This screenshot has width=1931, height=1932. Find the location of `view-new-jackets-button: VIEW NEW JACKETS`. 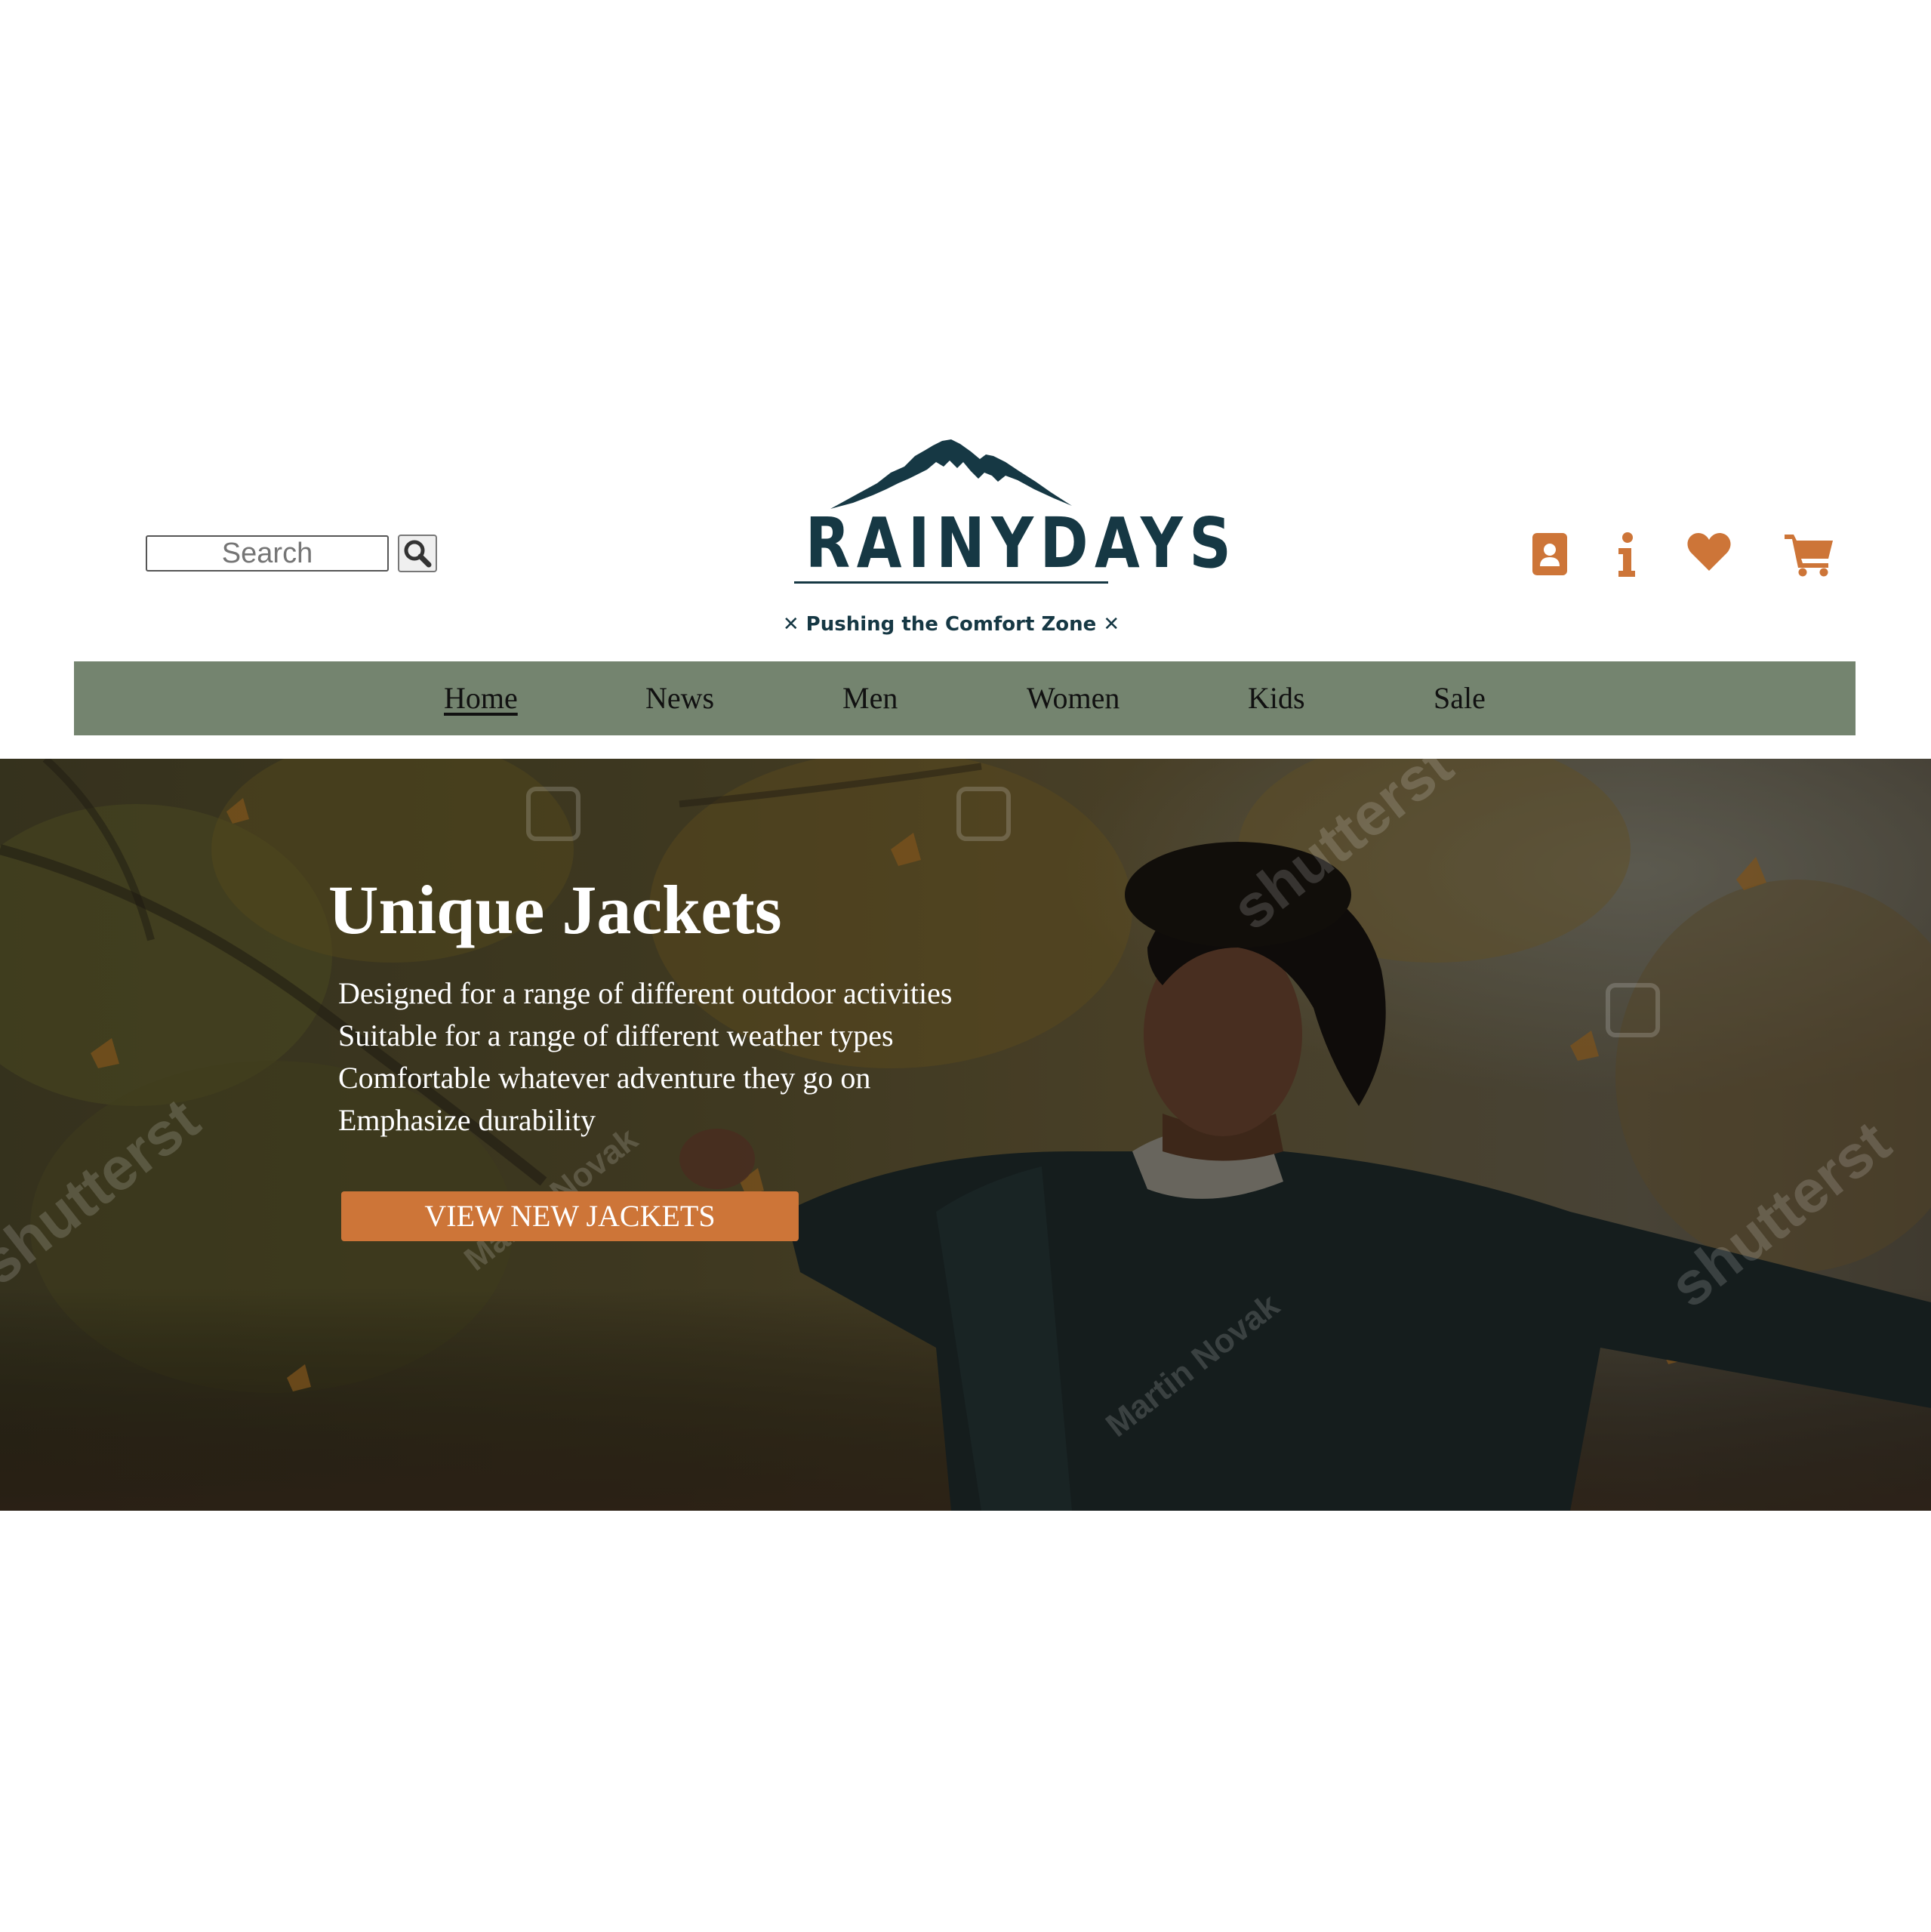

view-new-jackets-button: VIEW NEW JACKETS is located at coordinates (570, 1216).